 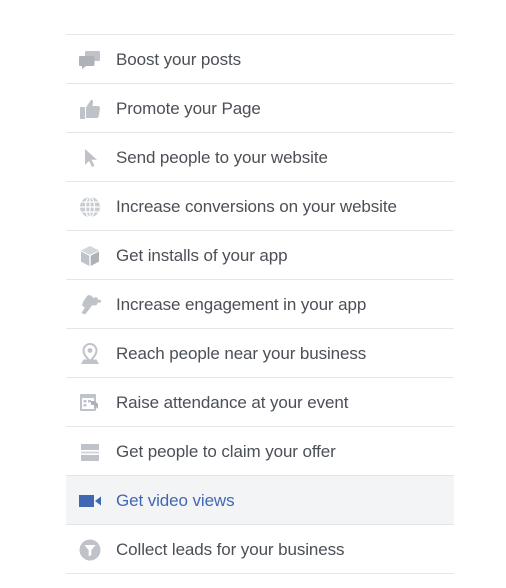 What do you see at coordinates (226, 451) in the screenshot?
I see `objective-label: Get people to claim your offer` at bounding box center [226, 451].